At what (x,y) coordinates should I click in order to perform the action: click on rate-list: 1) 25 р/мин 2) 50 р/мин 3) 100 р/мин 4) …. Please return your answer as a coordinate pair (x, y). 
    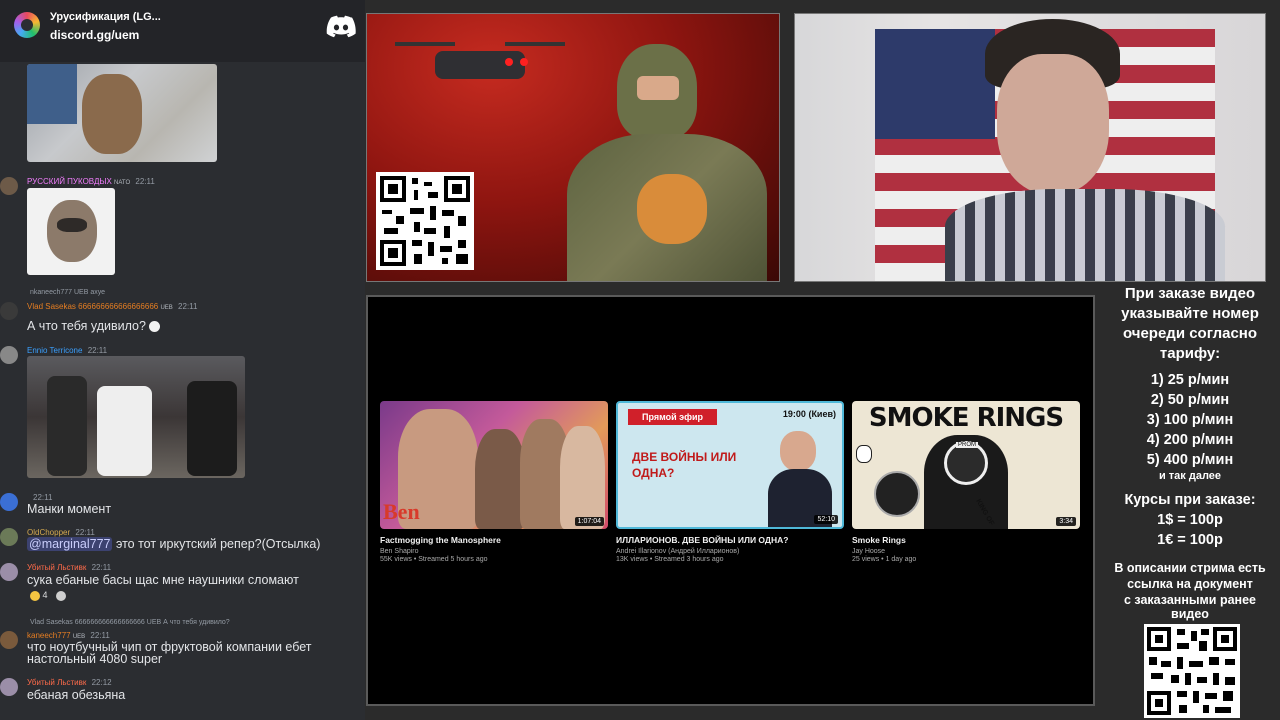
    Looking at the image, I should click on (1190, 426).